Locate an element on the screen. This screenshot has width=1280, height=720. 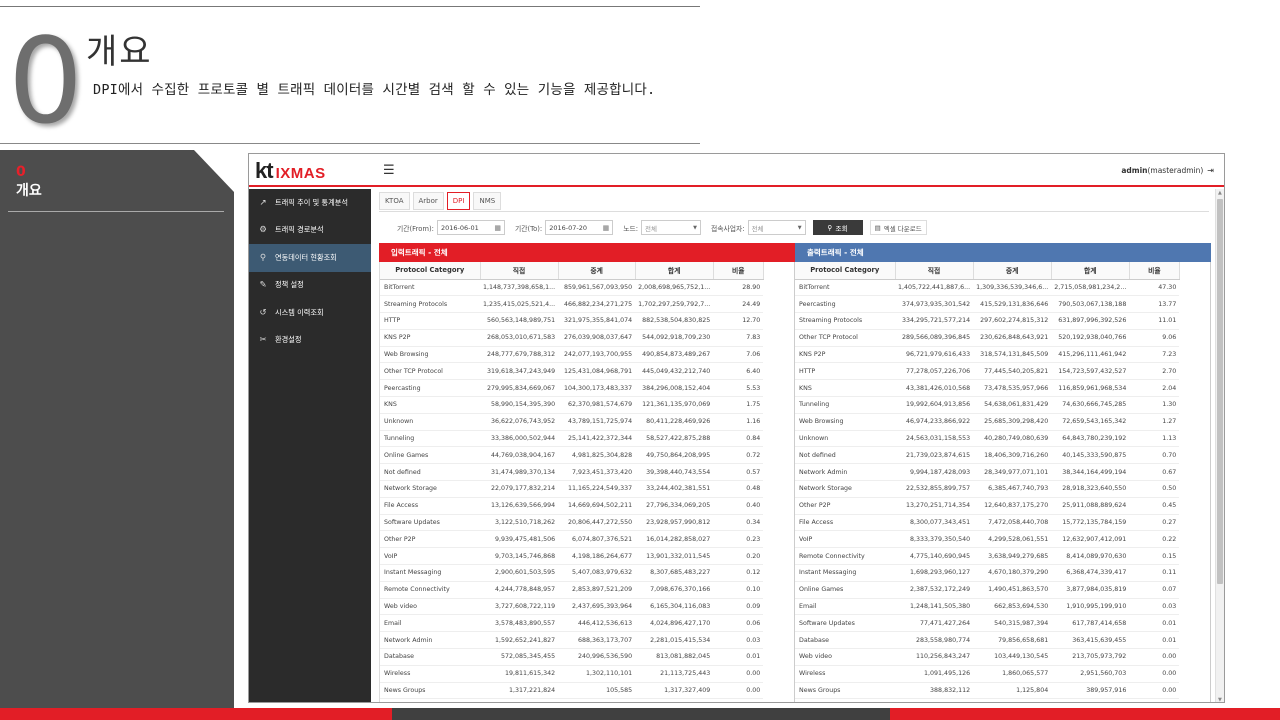
to-date-field: 2016-07-20 ▦ is located at coordinates (579, 227).